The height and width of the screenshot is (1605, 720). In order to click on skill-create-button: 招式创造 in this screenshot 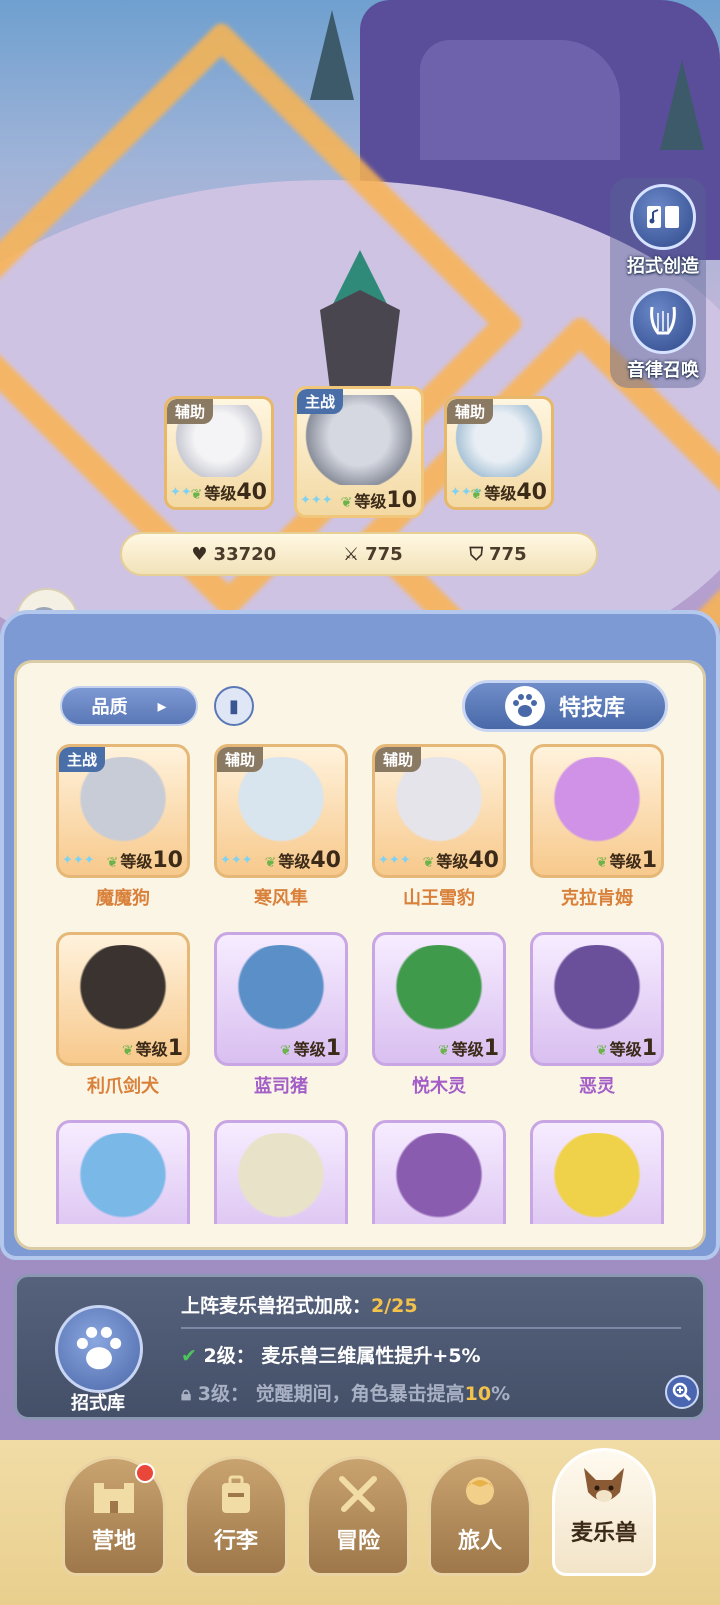, I will do `click(663, 231)`.